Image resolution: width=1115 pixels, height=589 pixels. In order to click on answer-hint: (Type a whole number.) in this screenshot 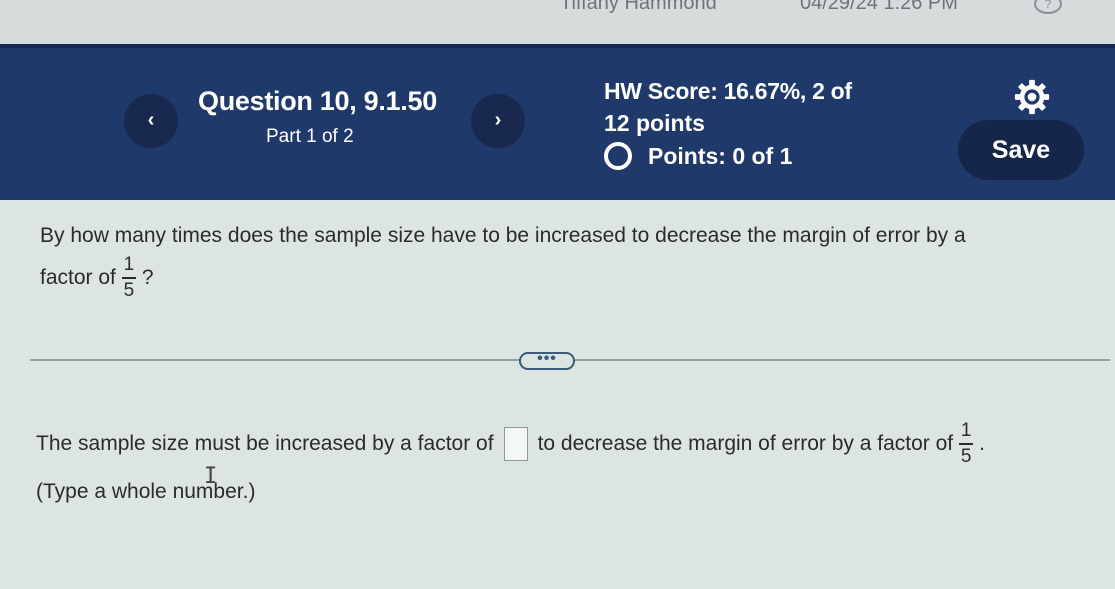, I will do `click(146, 491)`.